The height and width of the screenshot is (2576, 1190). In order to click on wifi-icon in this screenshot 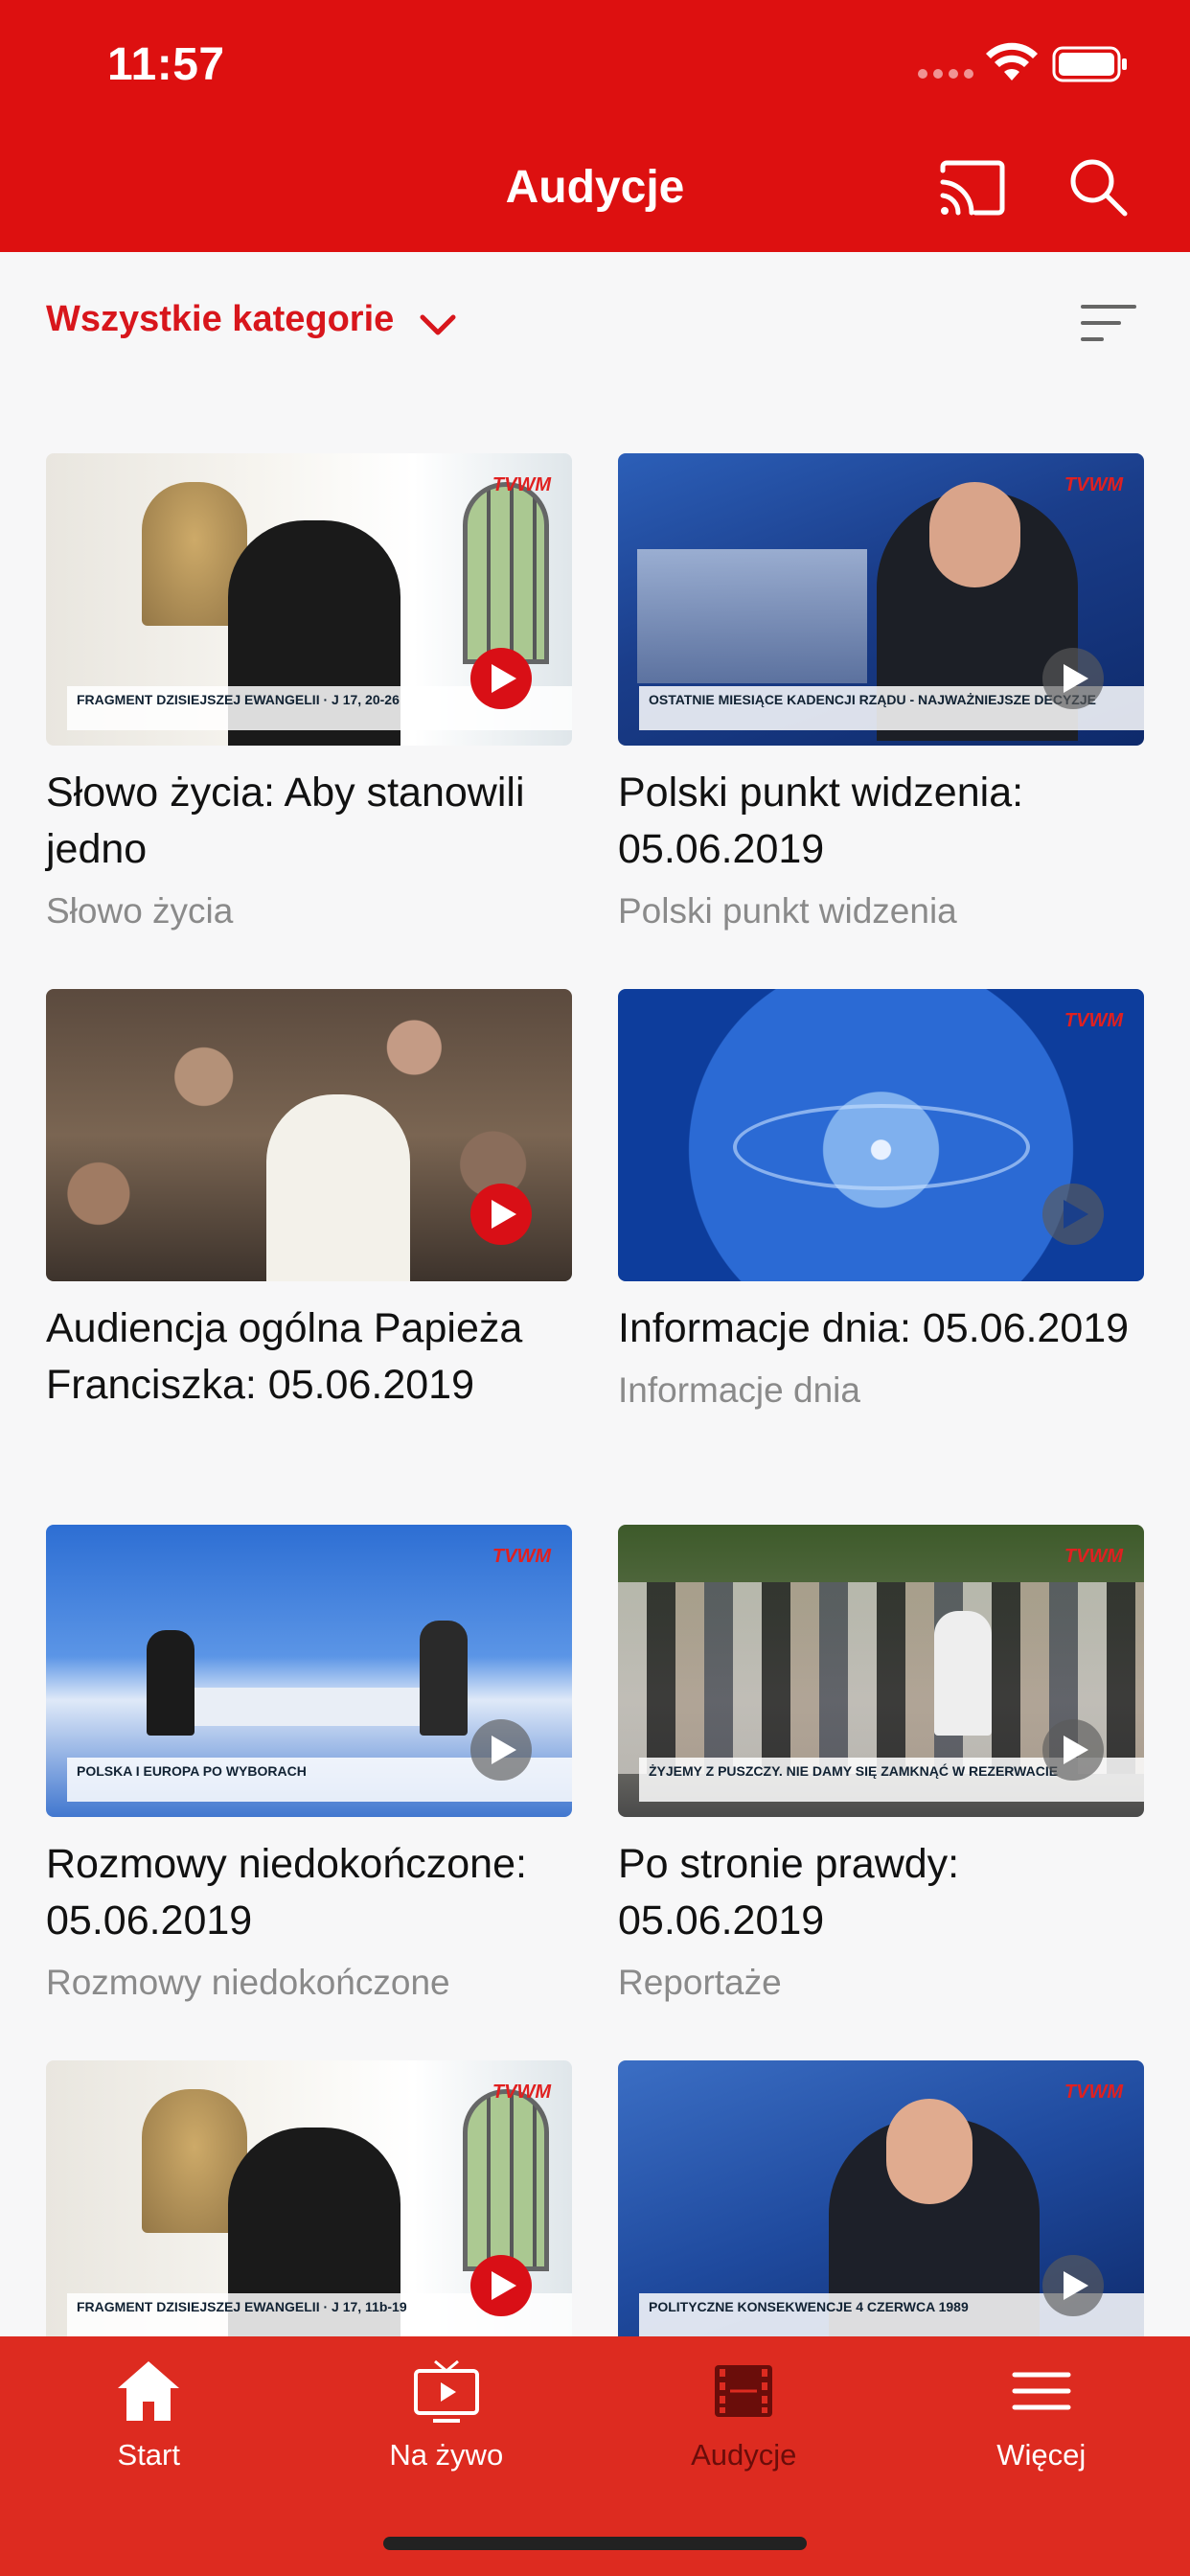, I will do `click(1012, 61)`.